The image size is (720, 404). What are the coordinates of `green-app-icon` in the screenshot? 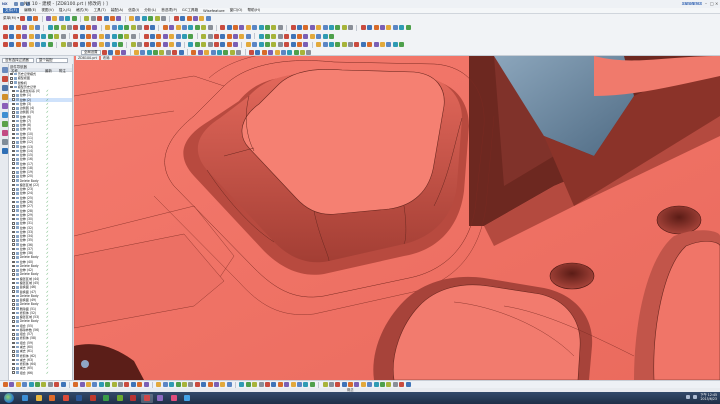 It's located at (120, 398).